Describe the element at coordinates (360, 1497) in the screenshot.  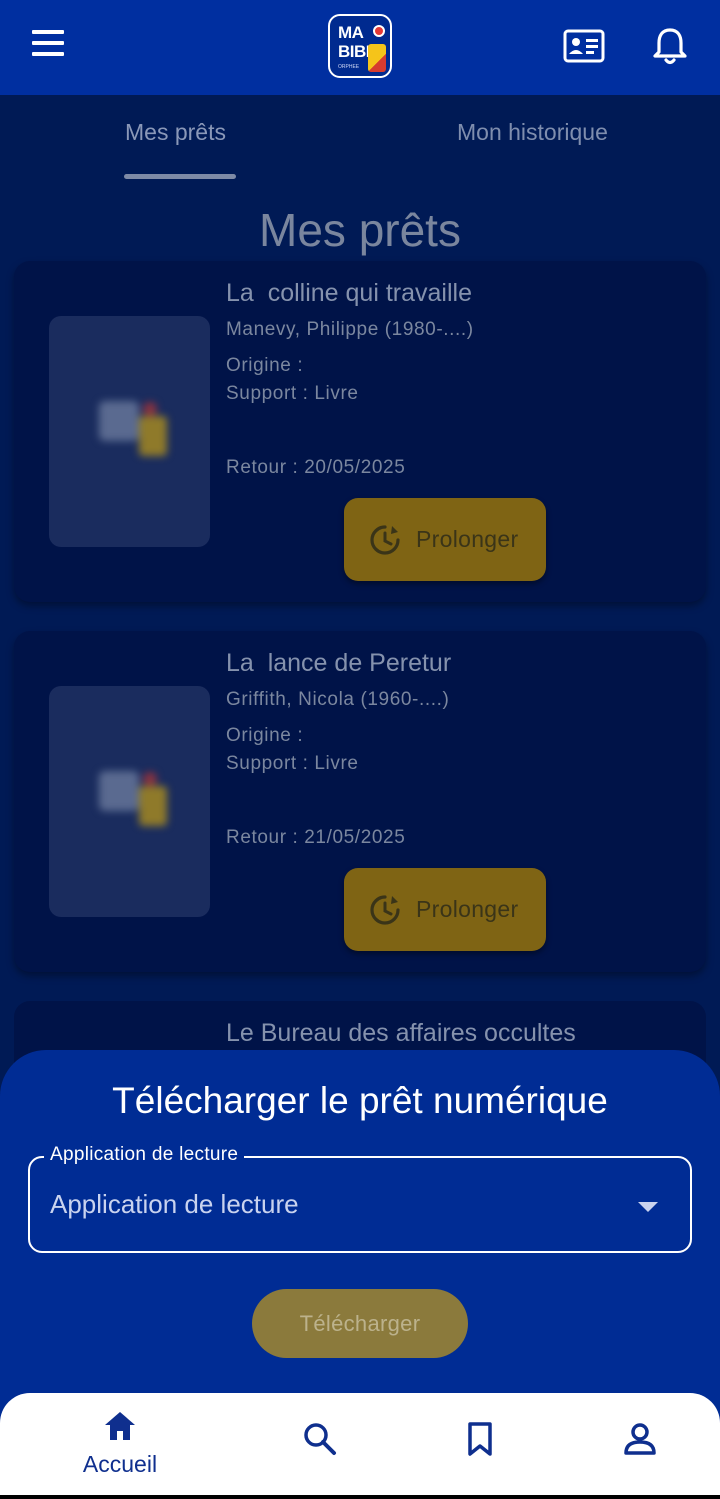
I see `system-gesture-bar` at that location.